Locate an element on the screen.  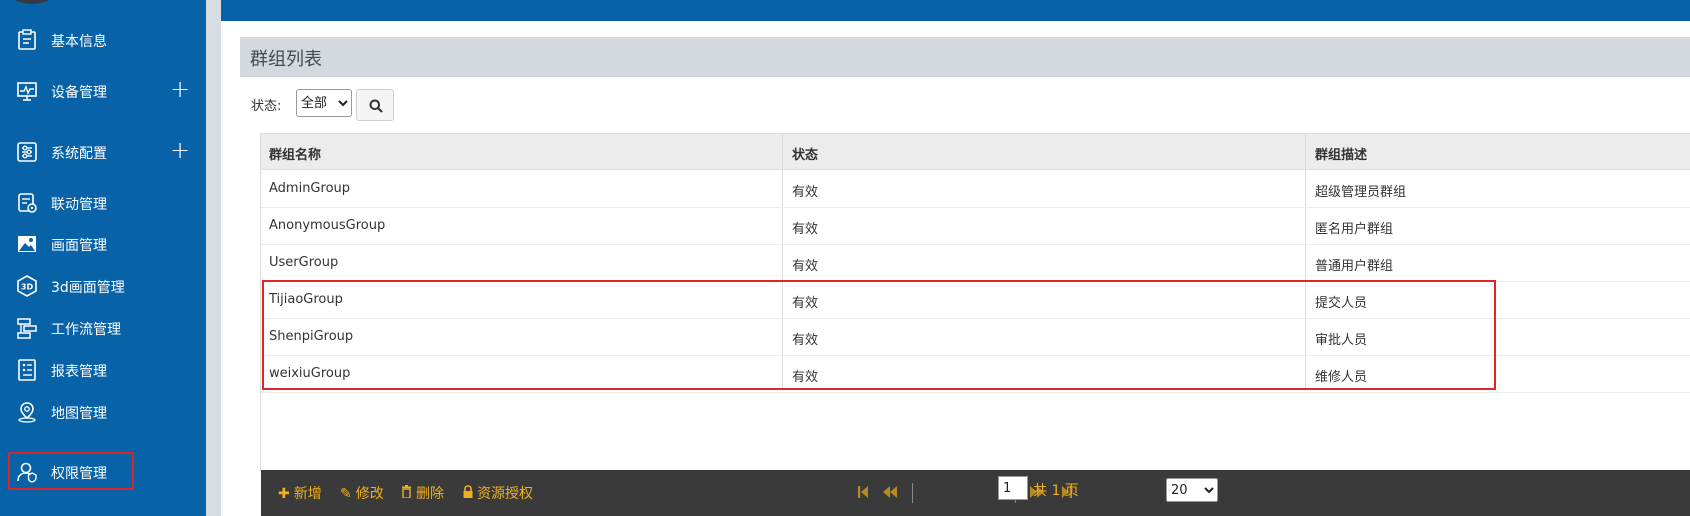
cell-group-name: weixiuGroup is located at coordinates (310, 373).